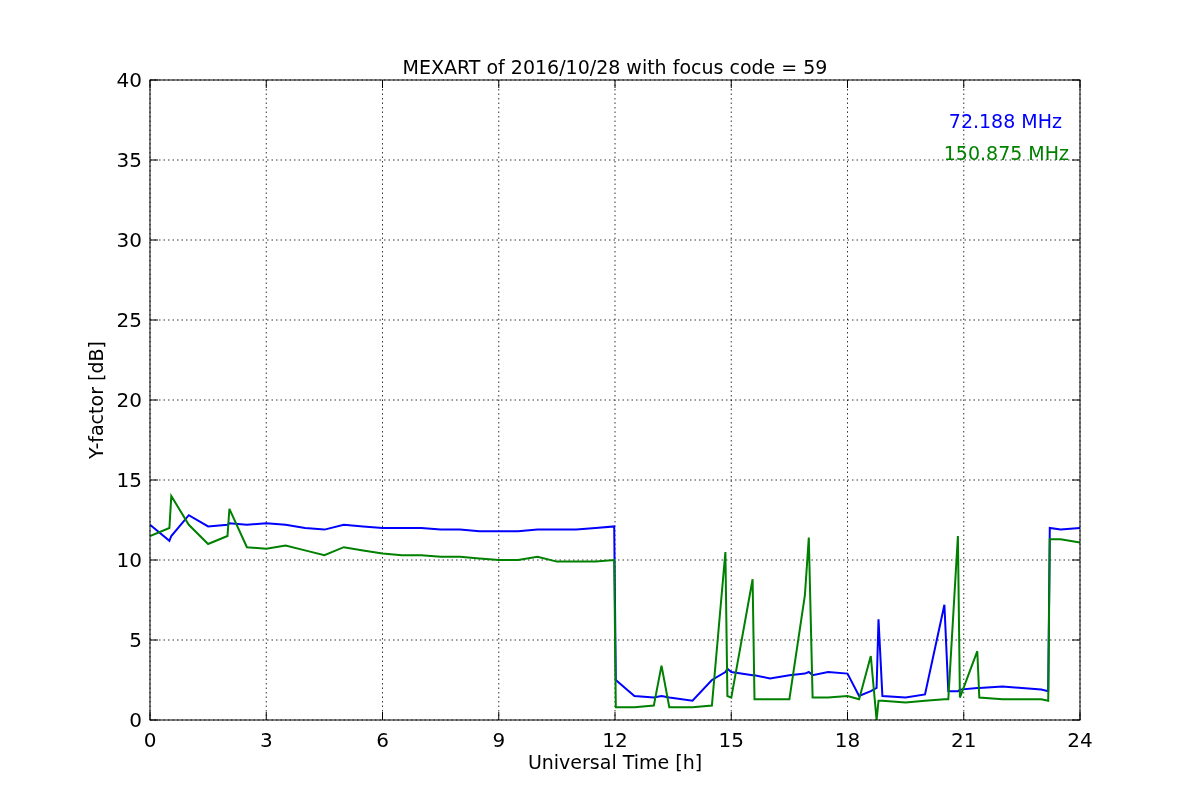  I want to click on y-tick-label: 20, so click(129, 400).